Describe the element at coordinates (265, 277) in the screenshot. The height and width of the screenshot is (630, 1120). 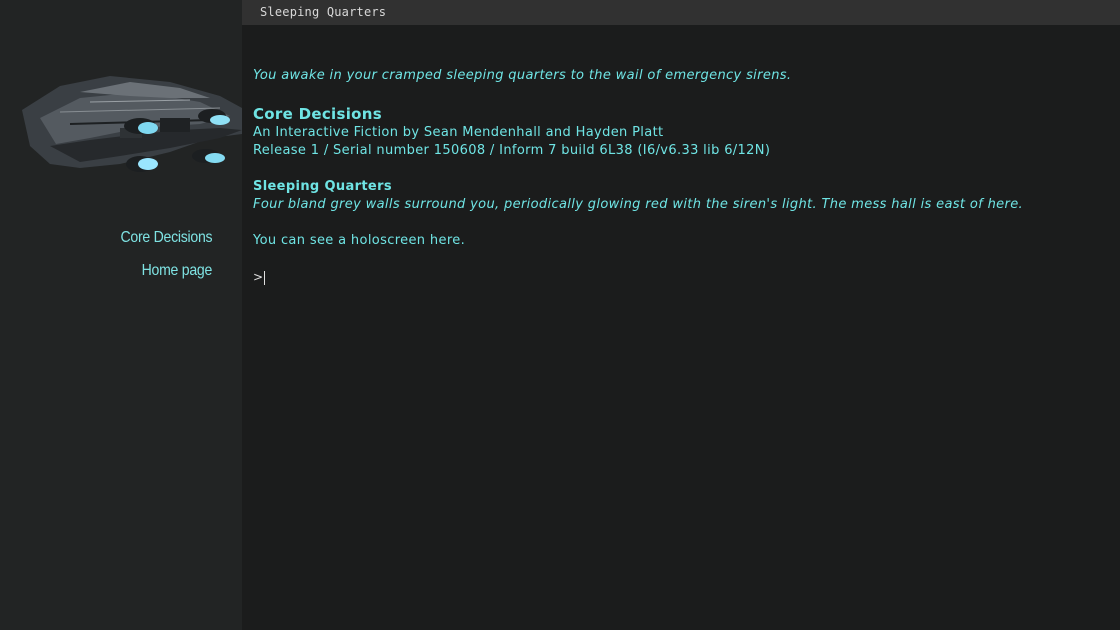
I see `text-cursor` at that location.